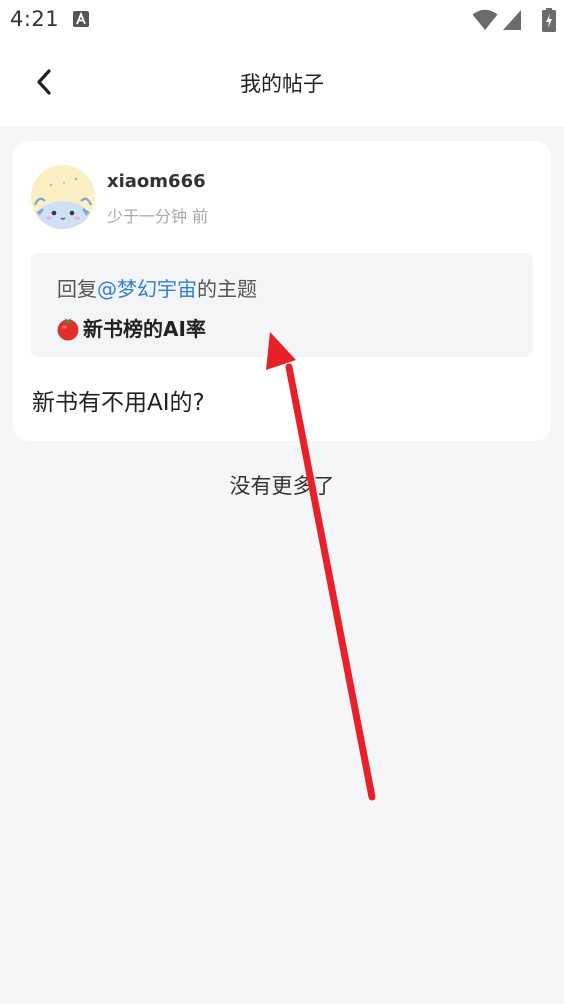 Image resolution: width=564 pixels, height=1004 pixels. I want to click on page-title: 我的帖子, so click(282, 84).